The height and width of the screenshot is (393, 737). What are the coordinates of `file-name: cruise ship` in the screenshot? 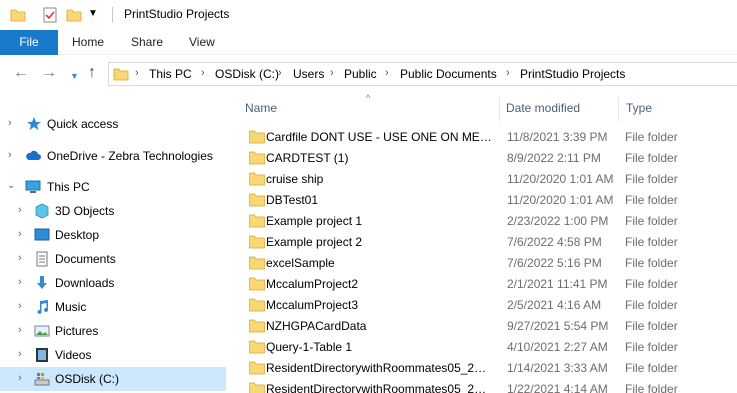 It's located at (295, 179).